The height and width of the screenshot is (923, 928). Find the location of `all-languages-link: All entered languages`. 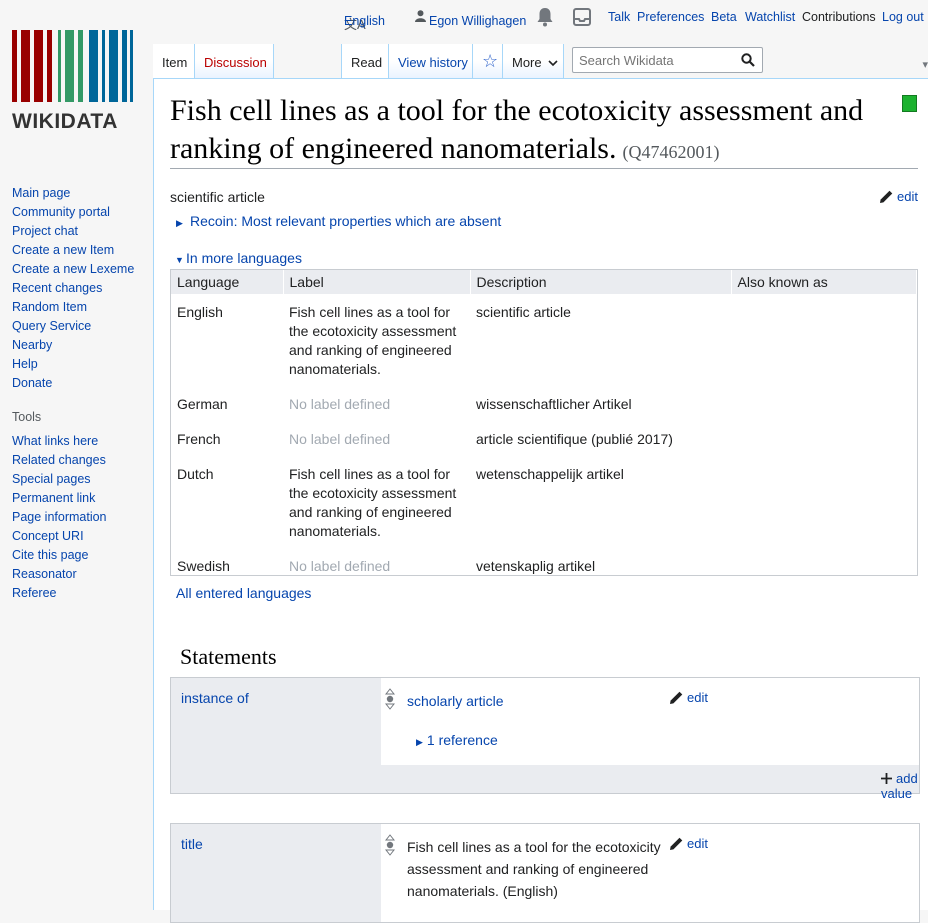

all-languages-link: All entered languages is located at coordinates (243, 593).